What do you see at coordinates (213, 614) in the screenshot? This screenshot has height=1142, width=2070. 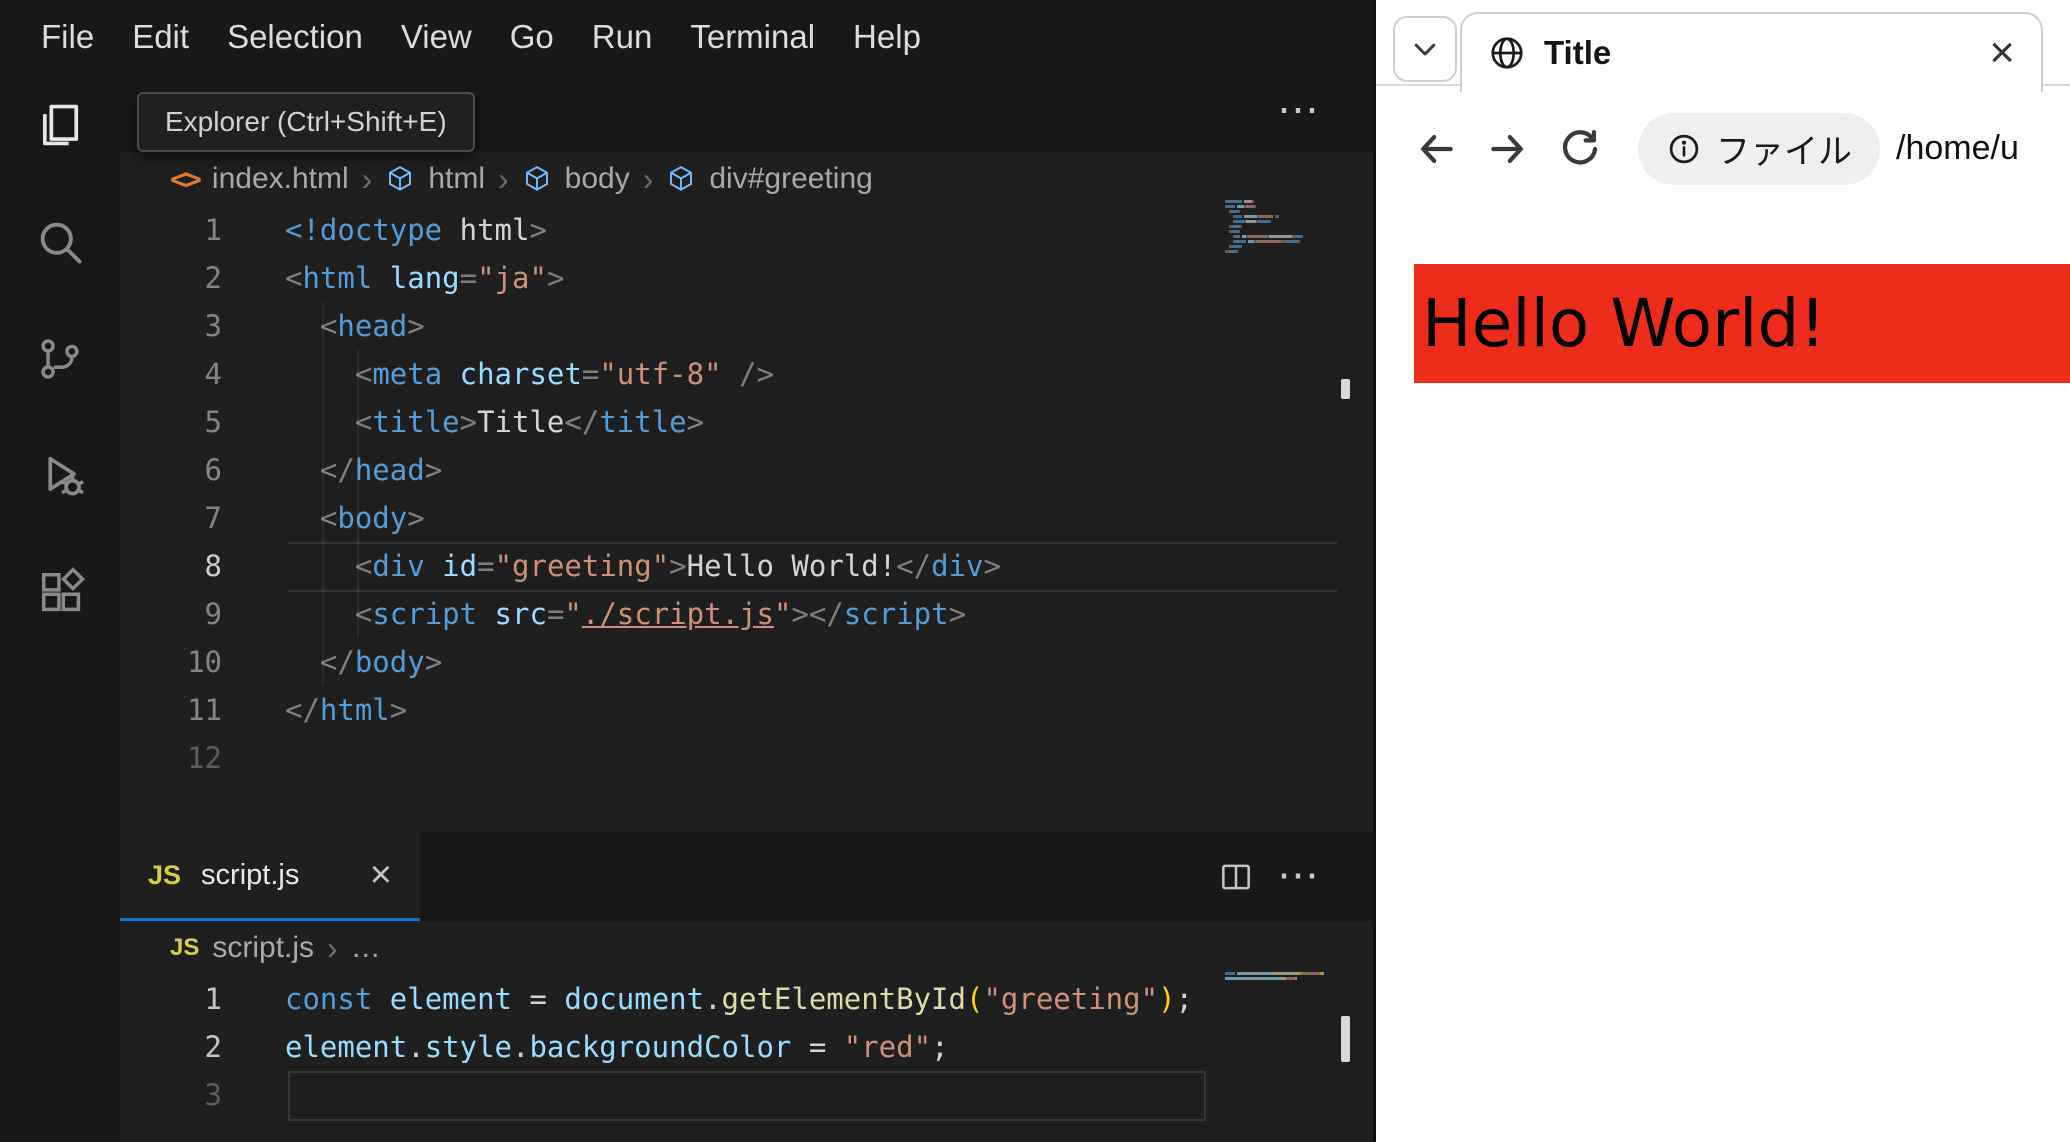 I see `line-number: 9` at bounding box center [213, 614].